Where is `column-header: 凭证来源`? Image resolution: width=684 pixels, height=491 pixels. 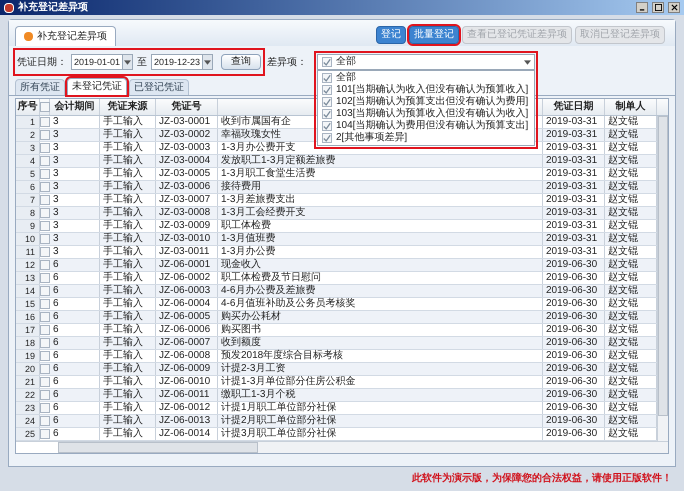
column-header: 凭证来源 is located at coordinates (128, 107).